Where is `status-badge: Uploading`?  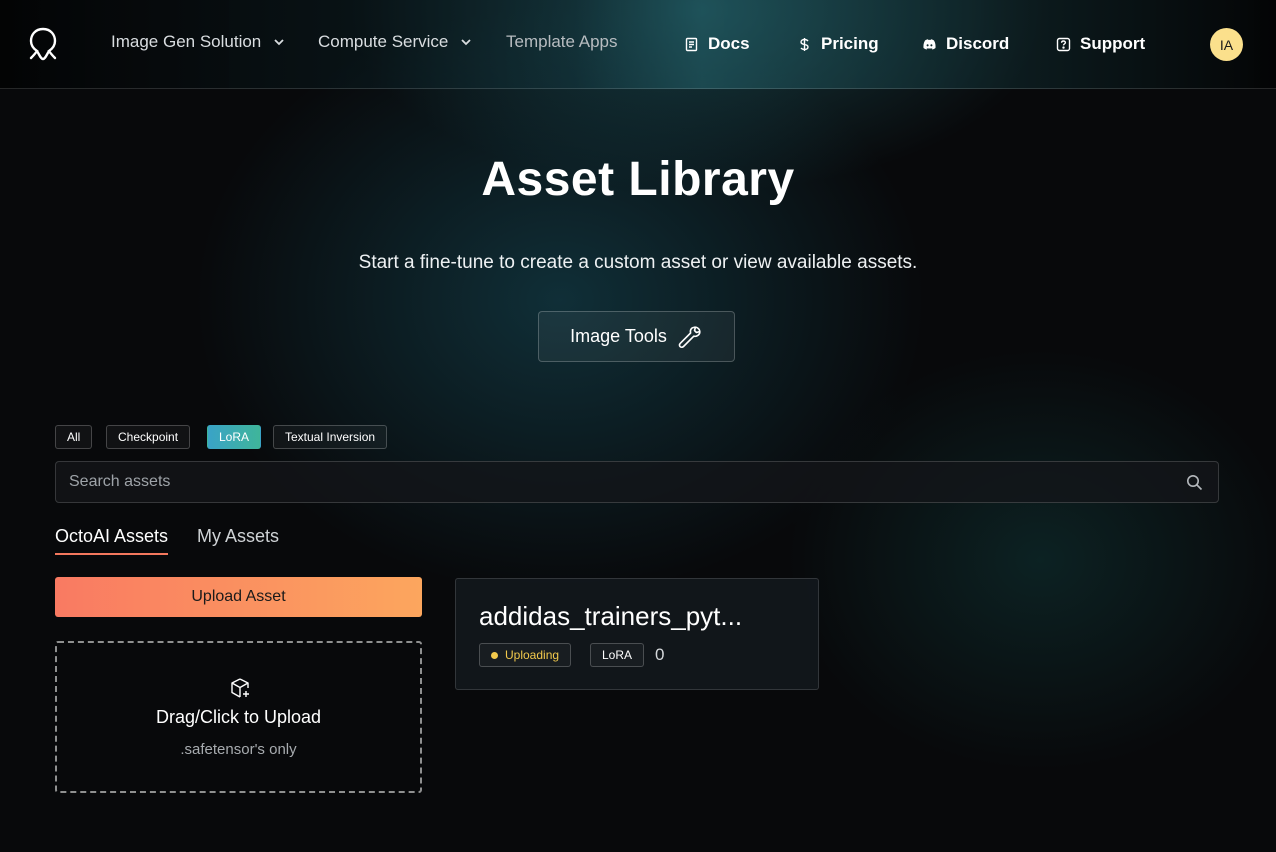
status-badge: Uploading is located at coordinates (525, 655).